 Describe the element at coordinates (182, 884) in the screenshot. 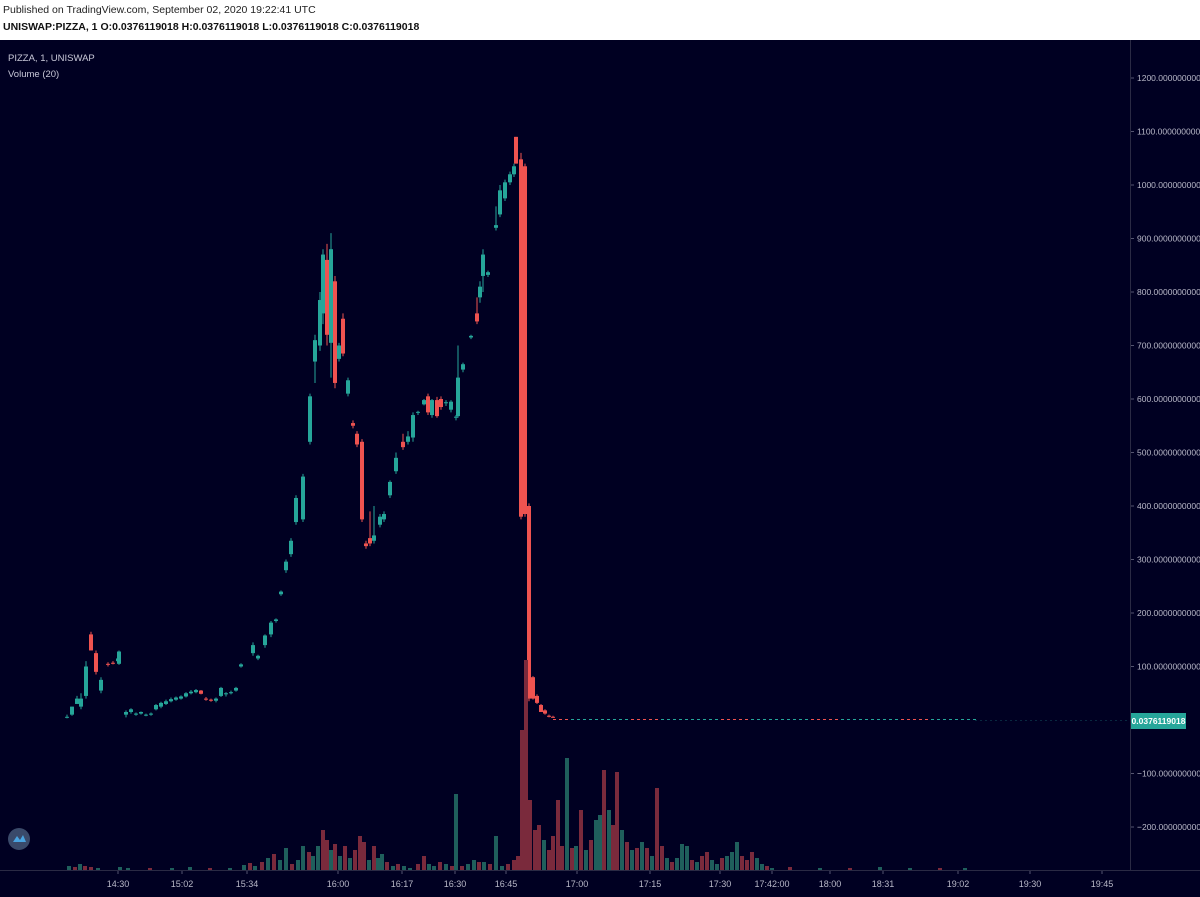

I see `x-tick-label: 15:02` at that location.